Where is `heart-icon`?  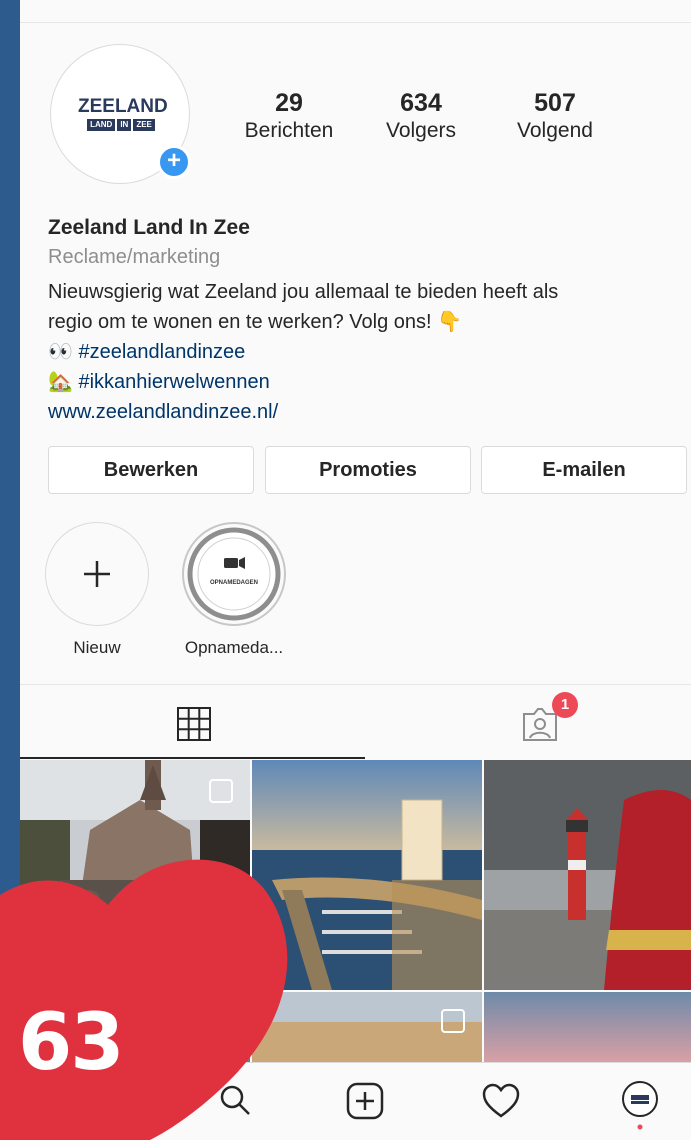
heart-icon is located at coordinates (501, 1101).